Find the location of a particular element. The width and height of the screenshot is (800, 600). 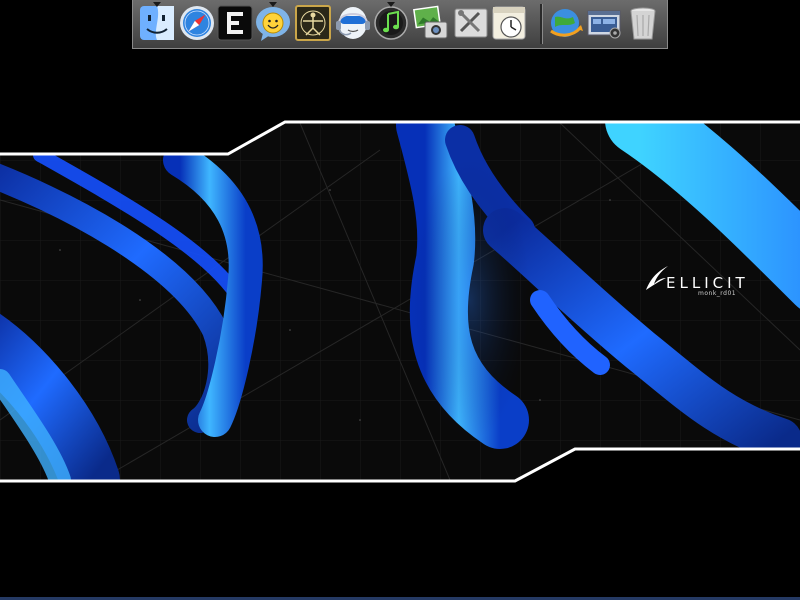

dock-separator is located at coordinates (541, 24).